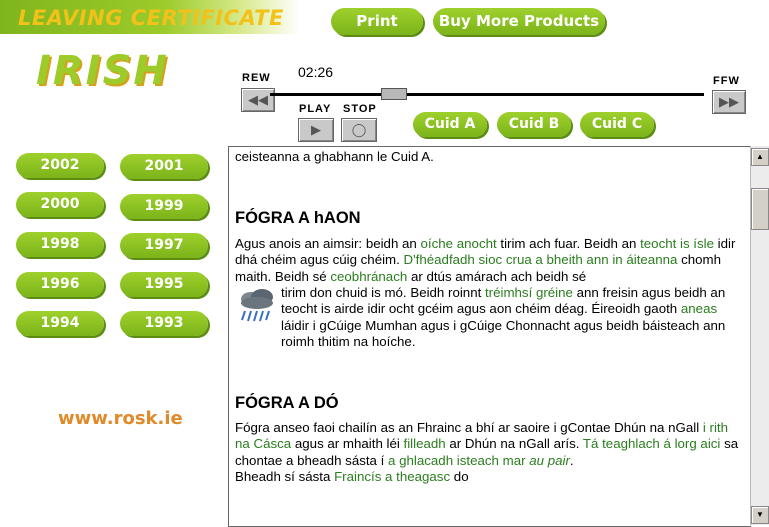  I want to click on rew-label: REW, so click(256, 78).